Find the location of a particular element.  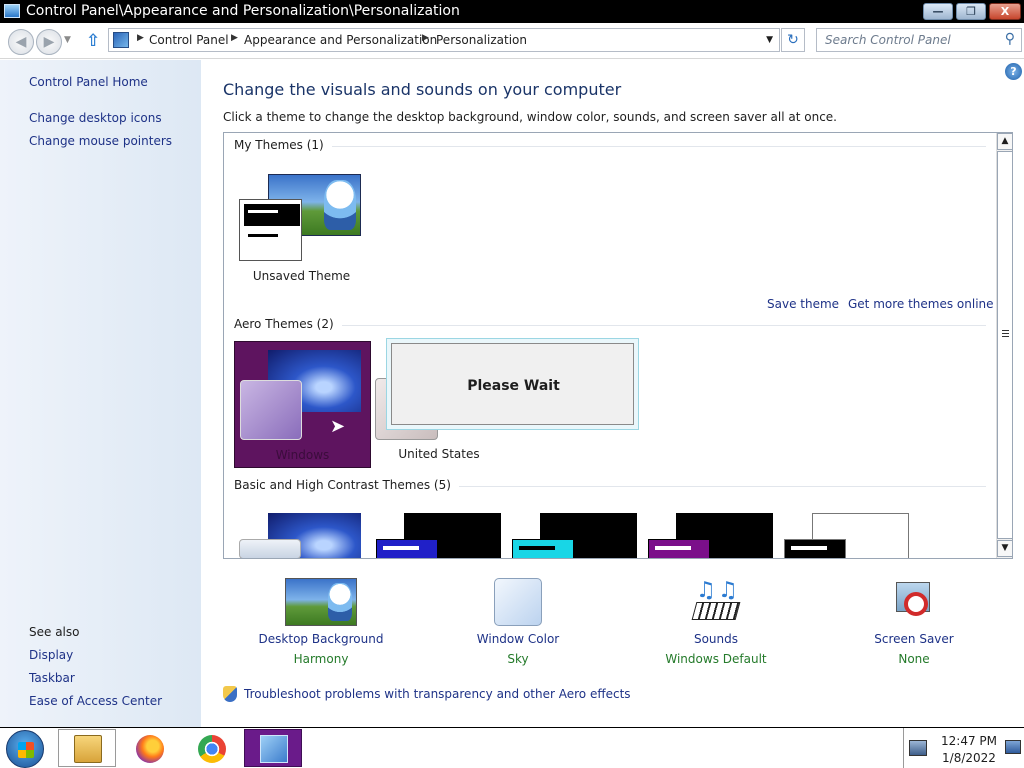

windows-theme-tile: Windows ➤ is located at coordinates (302, 404).